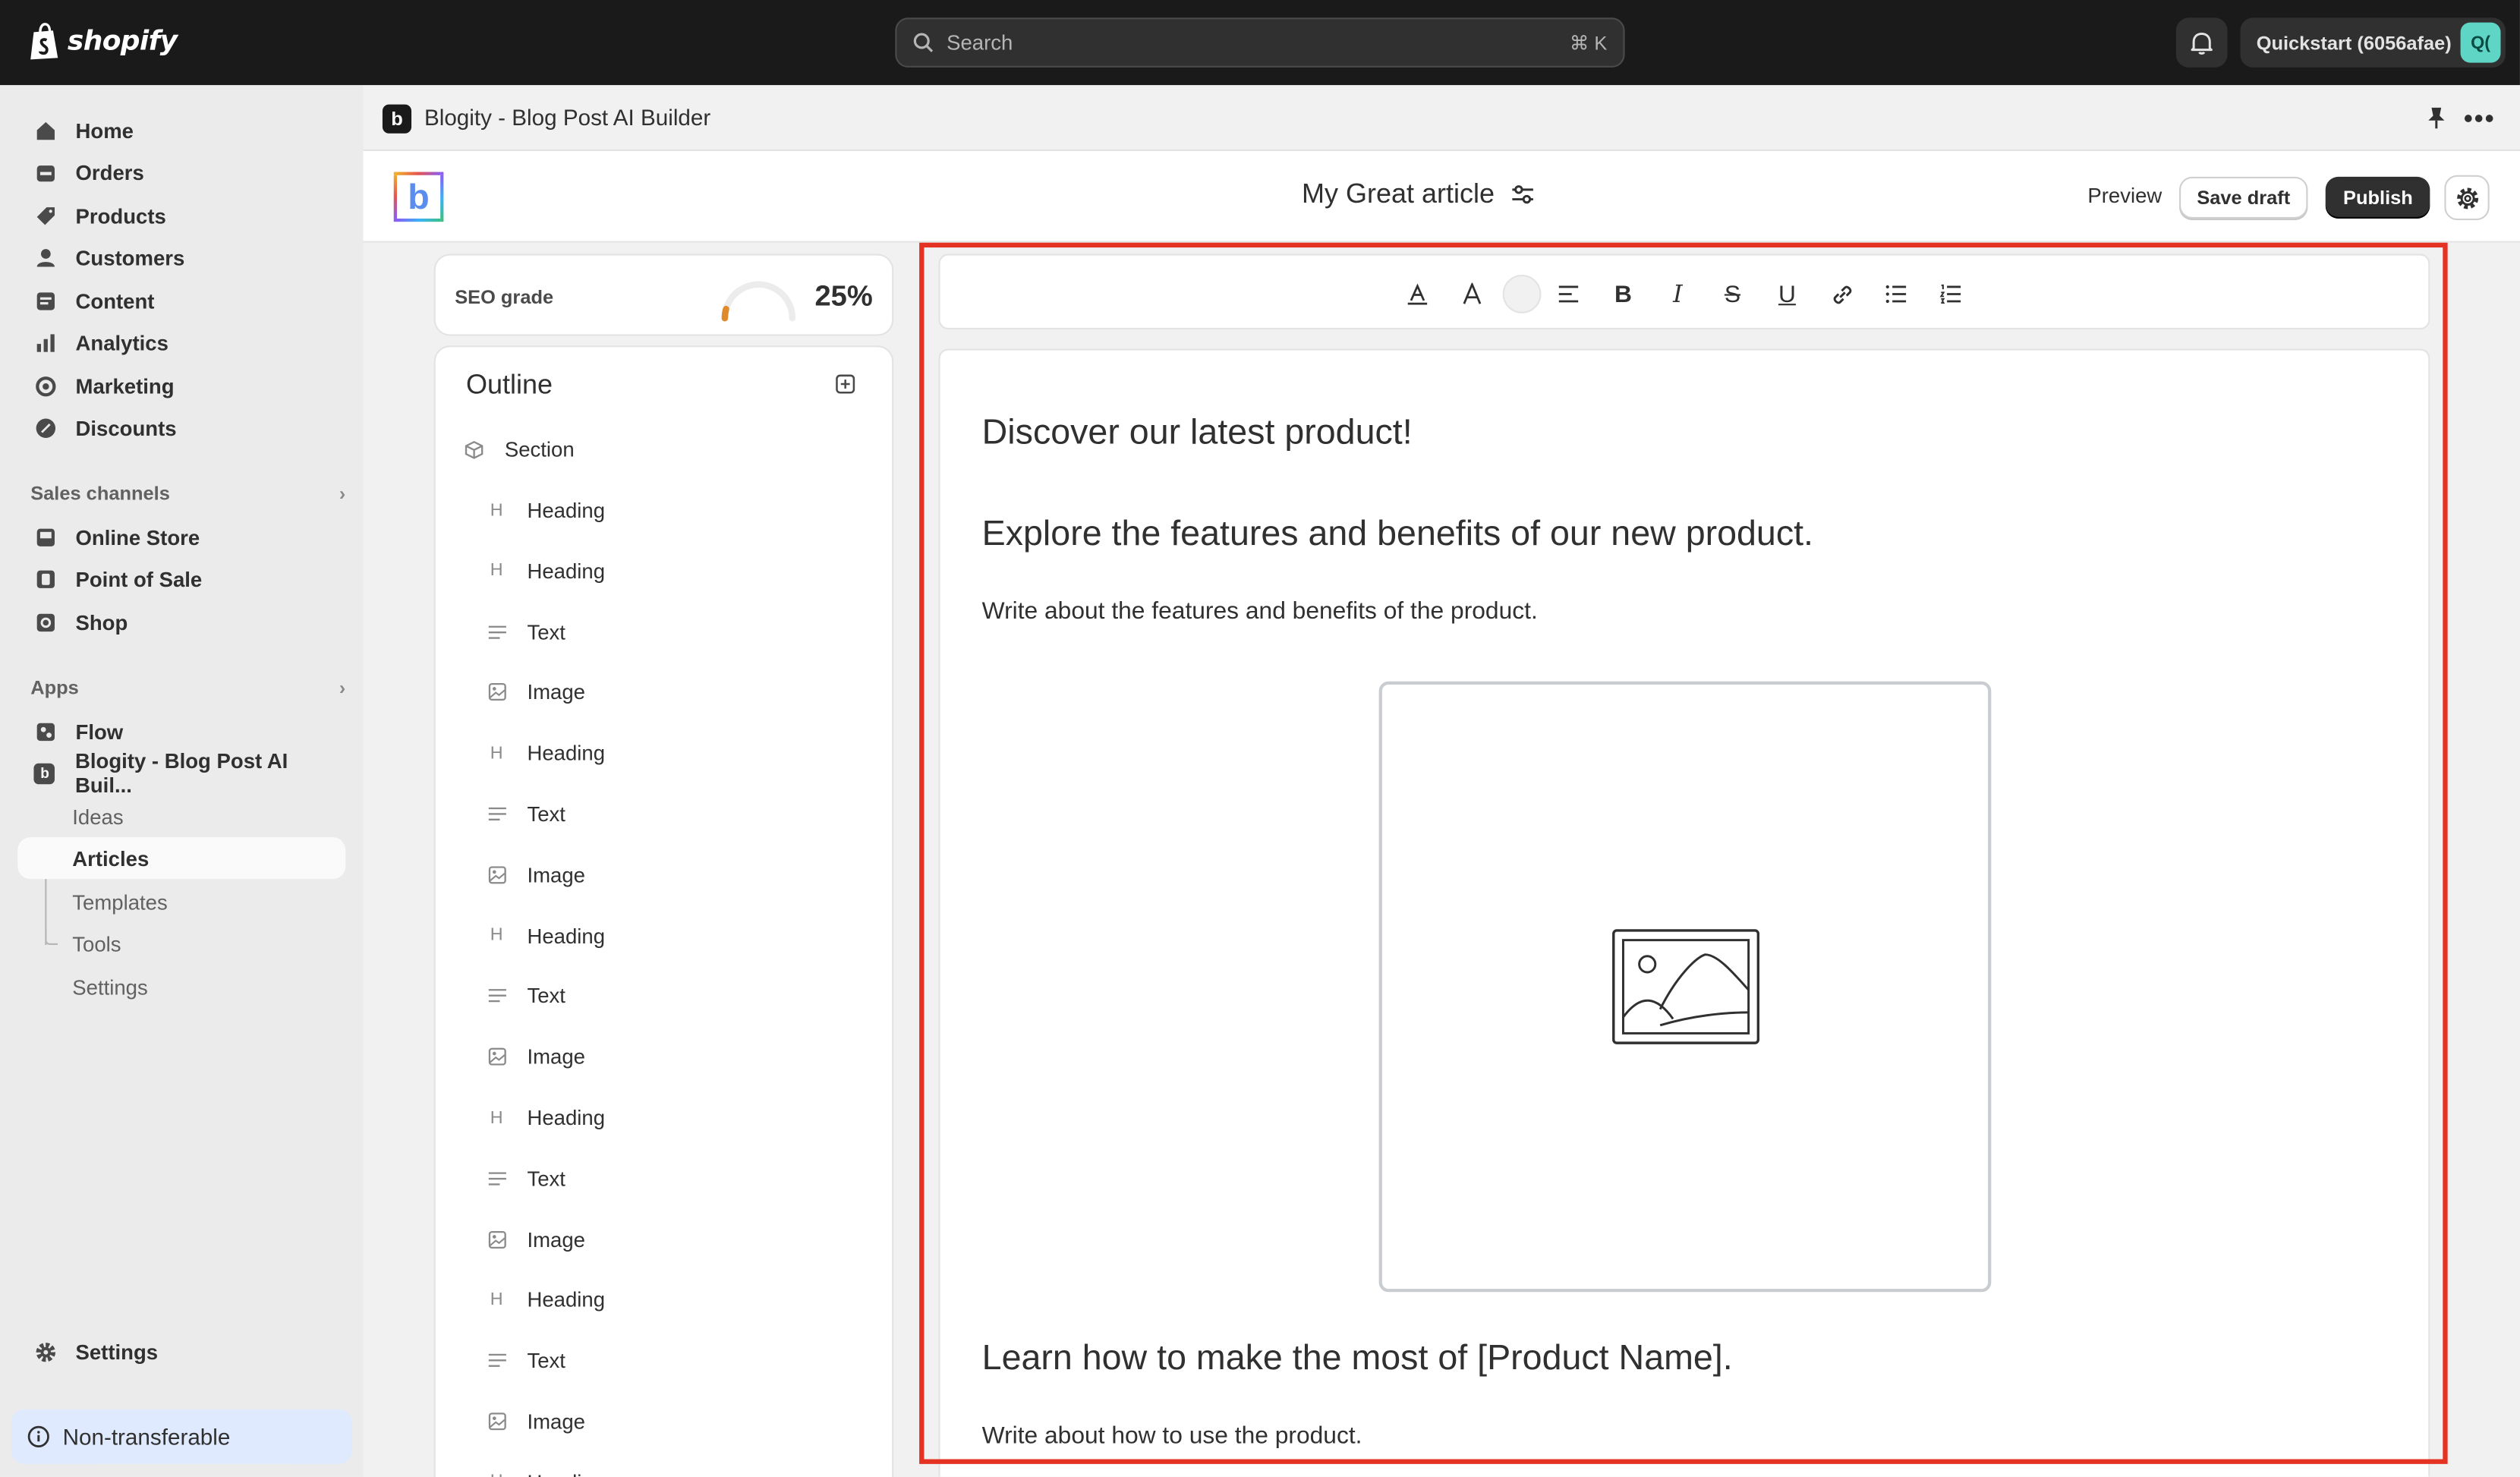  Describe the element at coordinates (1841, 294) in the screenshot. I see `link-icon` at that location.